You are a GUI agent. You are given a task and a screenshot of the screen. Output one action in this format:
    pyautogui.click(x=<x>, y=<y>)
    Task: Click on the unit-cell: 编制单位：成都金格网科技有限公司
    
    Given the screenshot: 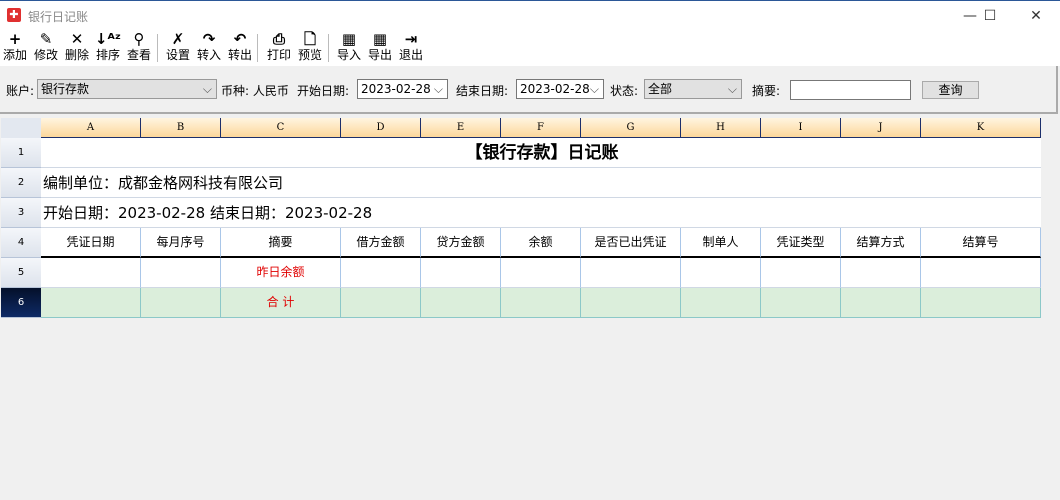 What is the action you would take?
    pyautogui.click(x=541, y=183)
    